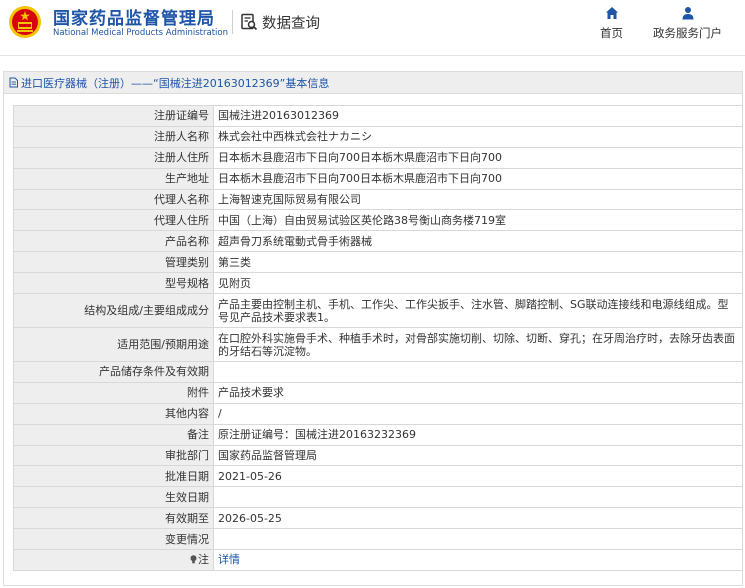  I want to click on field-label: 注, so click(203, 560).